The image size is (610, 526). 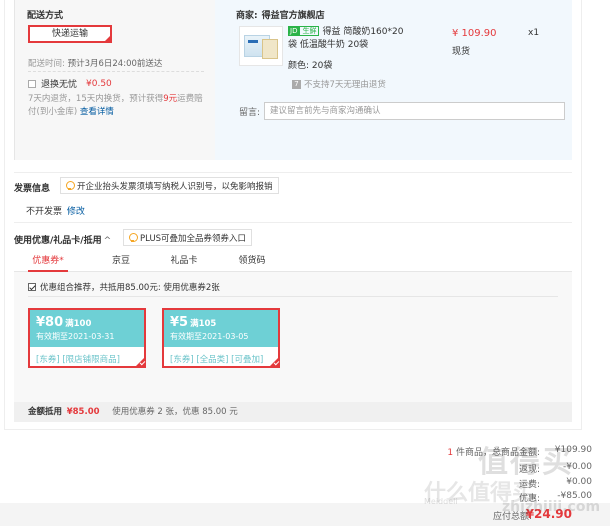 I want to click on combo-recommend-text: 优惠组合推荐，共抵用85.00元: 使用优惠券2张, so click(x=130, y=288).